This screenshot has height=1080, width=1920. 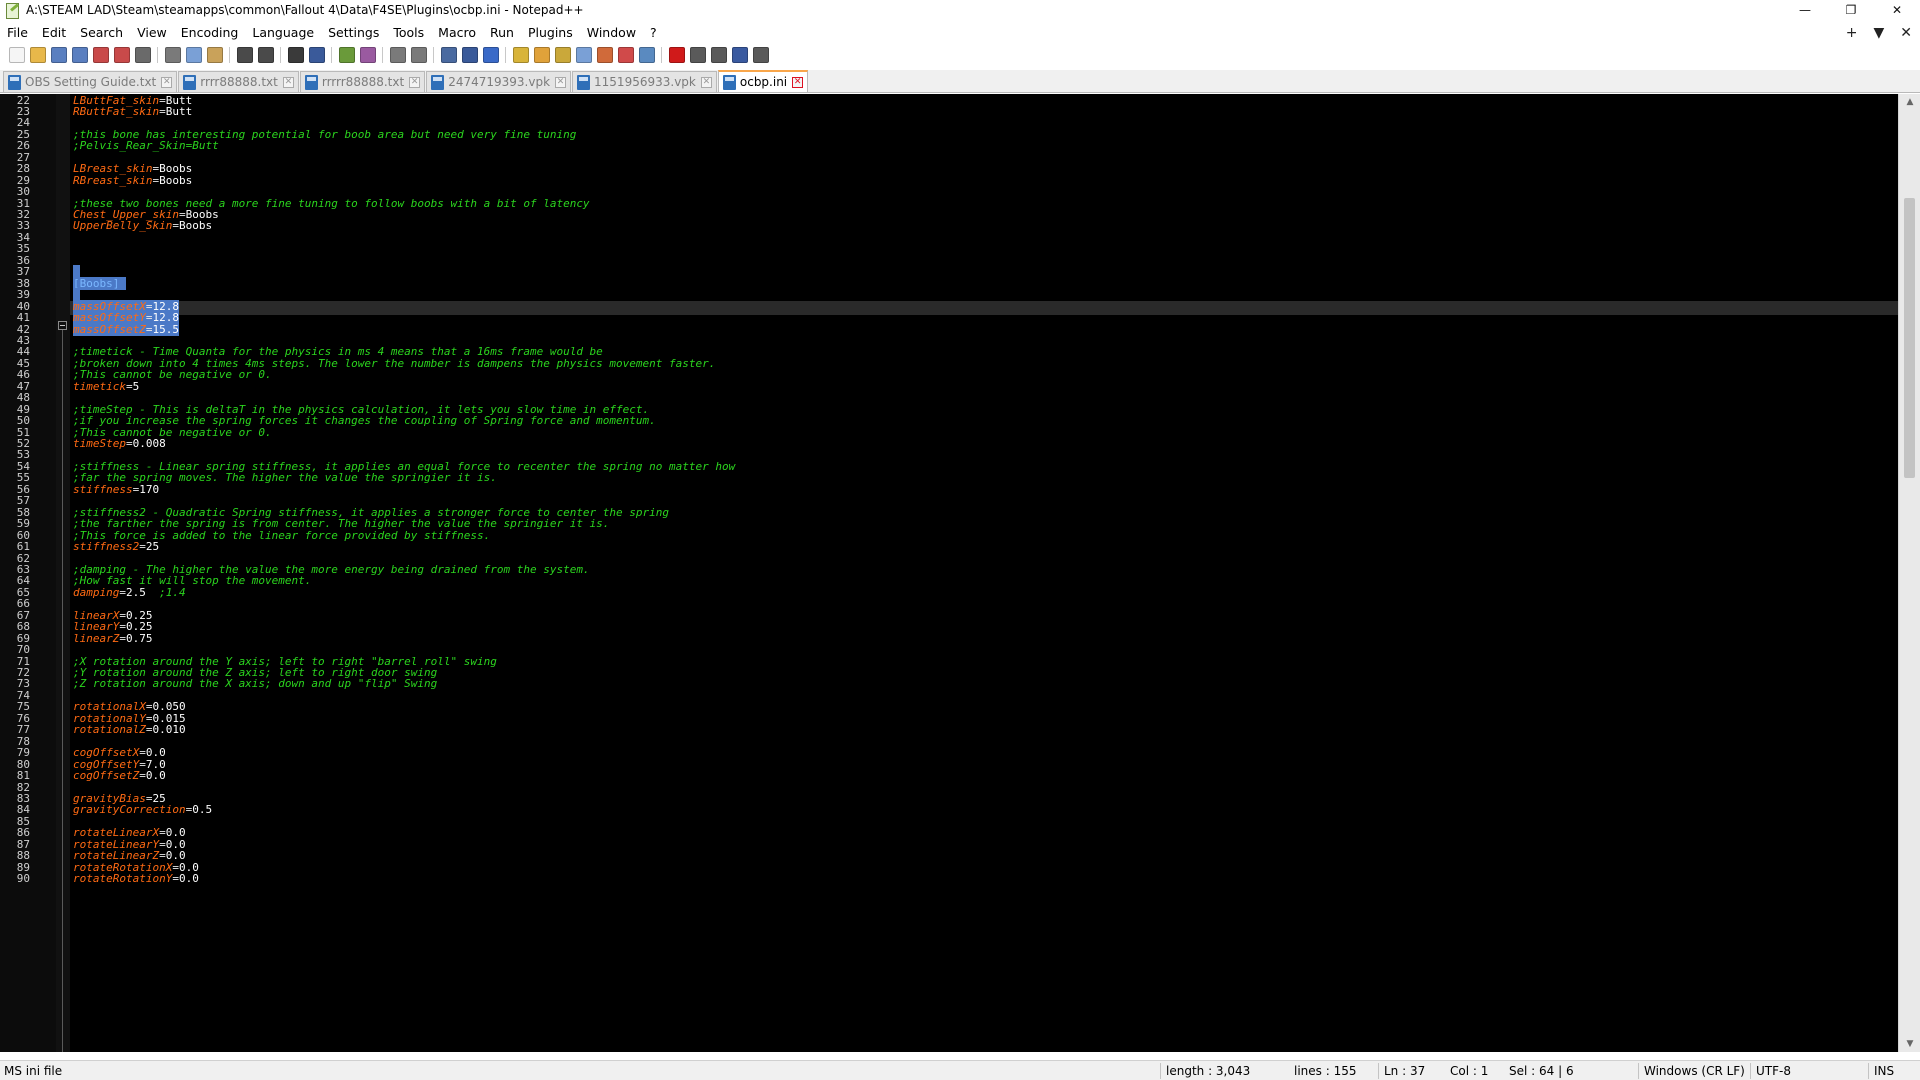 What do you see at coordinates (33, 1071) in the screenshot?
I see `status-filetype: MS ini file` at bounding box center [33, 1071].